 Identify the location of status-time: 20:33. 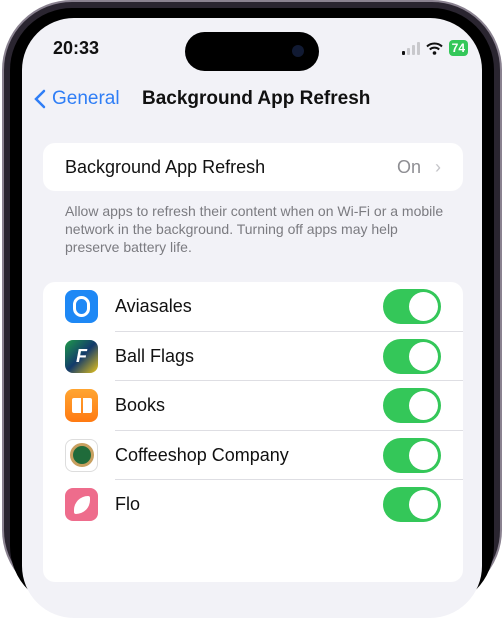
(76, 48).